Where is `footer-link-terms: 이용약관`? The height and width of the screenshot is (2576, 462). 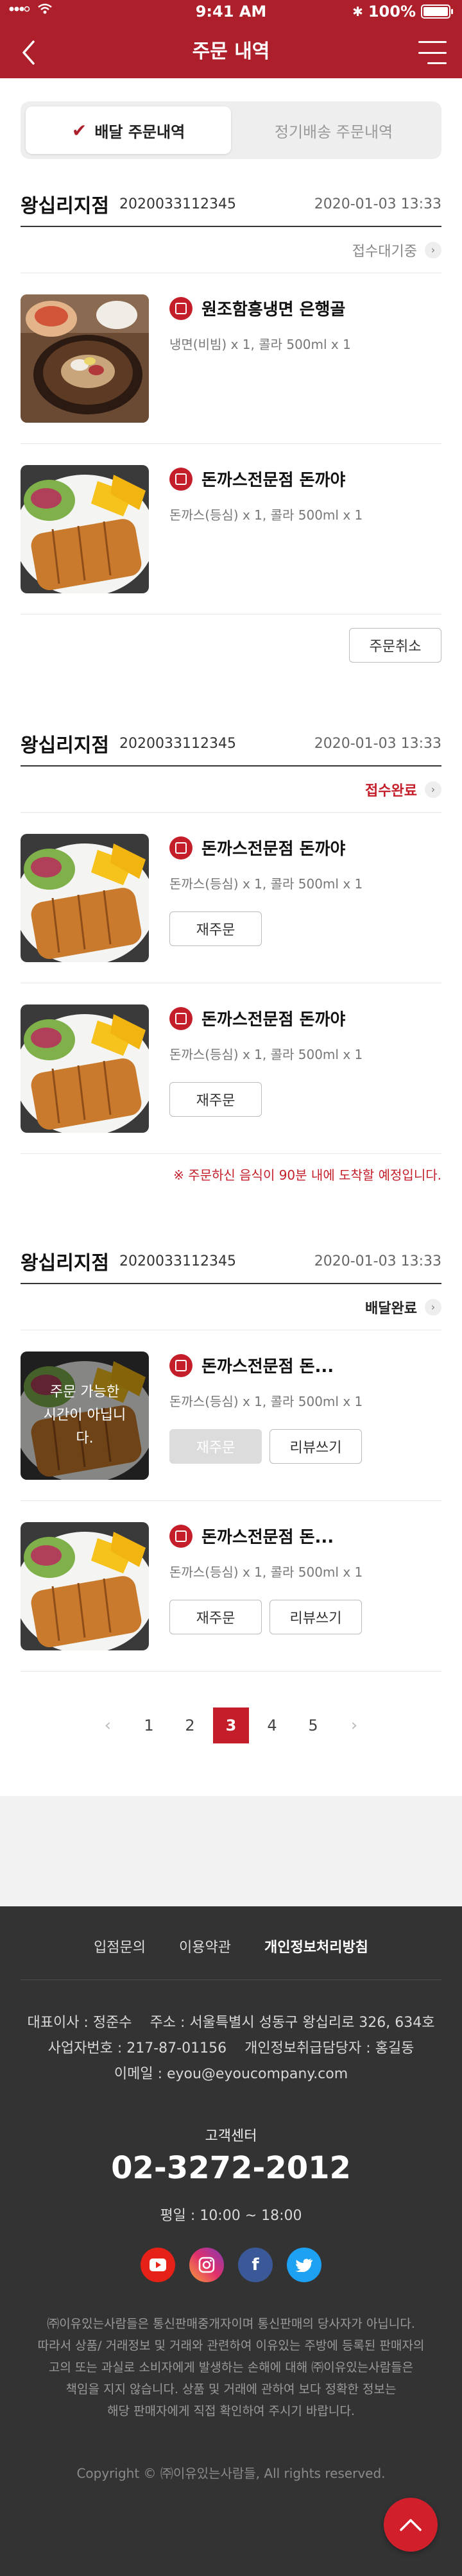
footer-link-terms: 이용약관 is located at coordinates (205, 1946).